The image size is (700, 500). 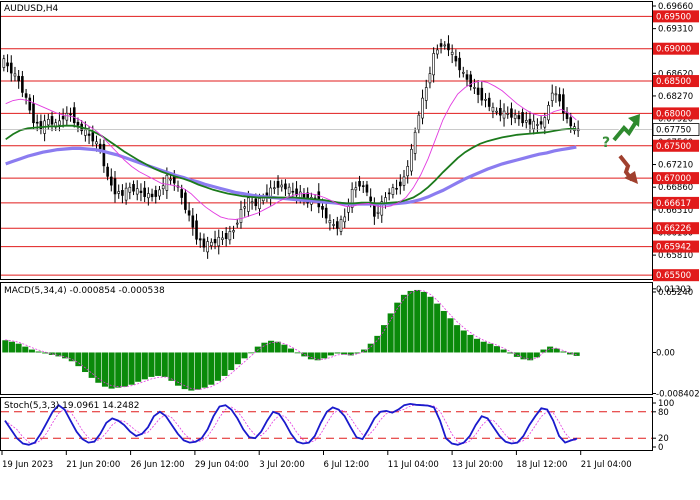 What do you see at coordinates (222, 465) in the screenshot?
I see `time-tick-label: 29 Jun 04:00` at bounding box center [222, 465].